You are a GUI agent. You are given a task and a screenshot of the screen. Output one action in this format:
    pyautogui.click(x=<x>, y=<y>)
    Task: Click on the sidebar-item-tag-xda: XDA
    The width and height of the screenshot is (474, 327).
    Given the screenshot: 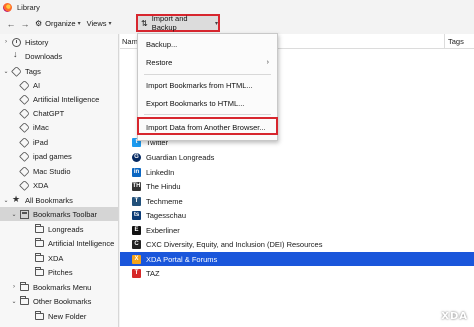 What is the action you would take?
    pyautogui.click(x=33, y=185)
    